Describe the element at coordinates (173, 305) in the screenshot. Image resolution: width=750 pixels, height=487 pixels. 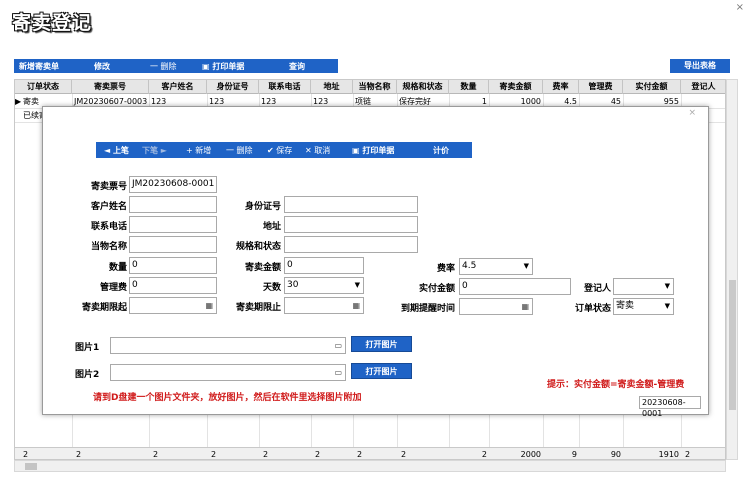
I see `start-date-field: ▦` at that location.